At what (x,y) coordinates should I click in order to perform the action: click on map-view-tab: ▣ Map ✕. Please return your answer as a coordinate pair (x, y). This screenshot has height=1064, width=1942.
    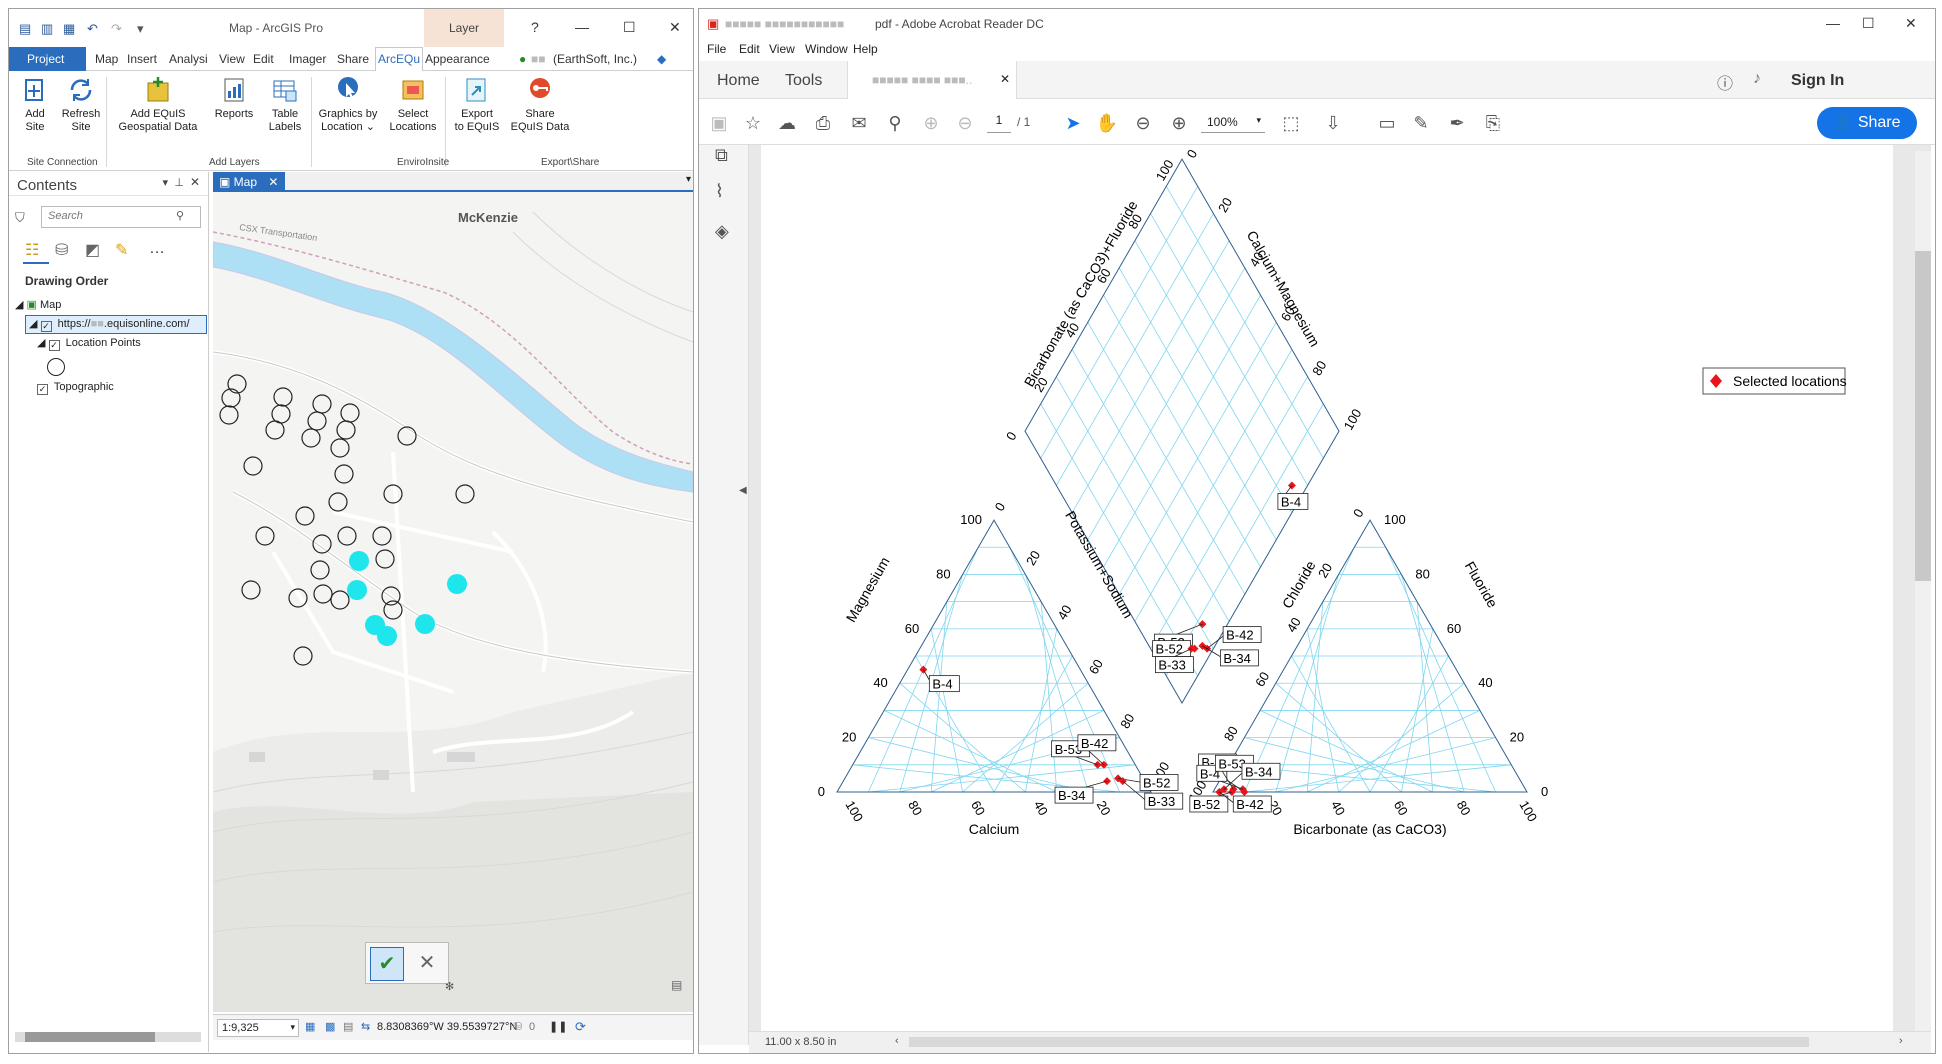
    Looking at the image, I should click on (249, 182).